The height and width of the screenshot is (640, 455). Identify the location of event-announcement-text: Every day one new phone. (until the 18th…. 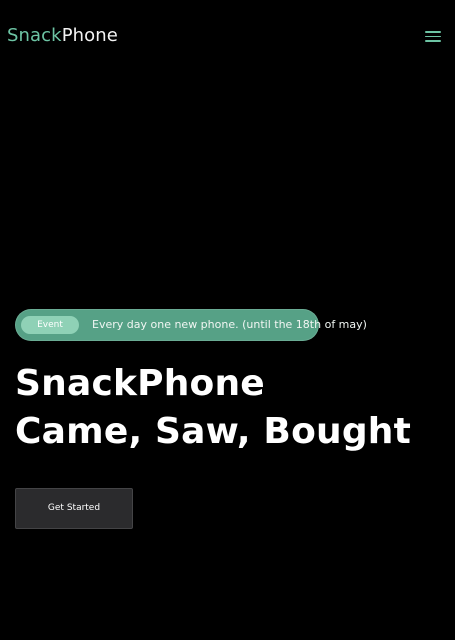
(229, 324).